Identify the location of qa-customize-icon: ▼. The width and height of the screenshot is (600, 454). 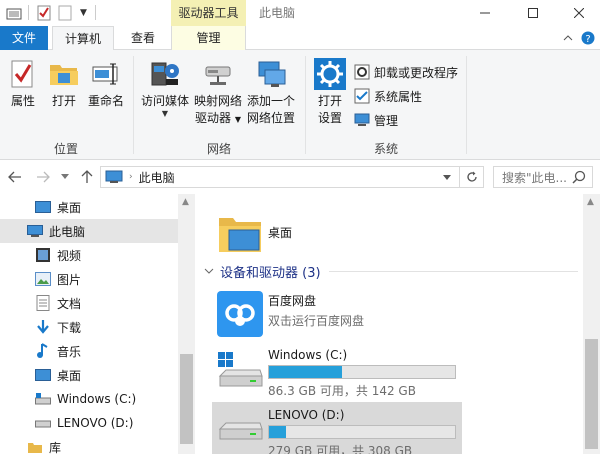
(83, 13).